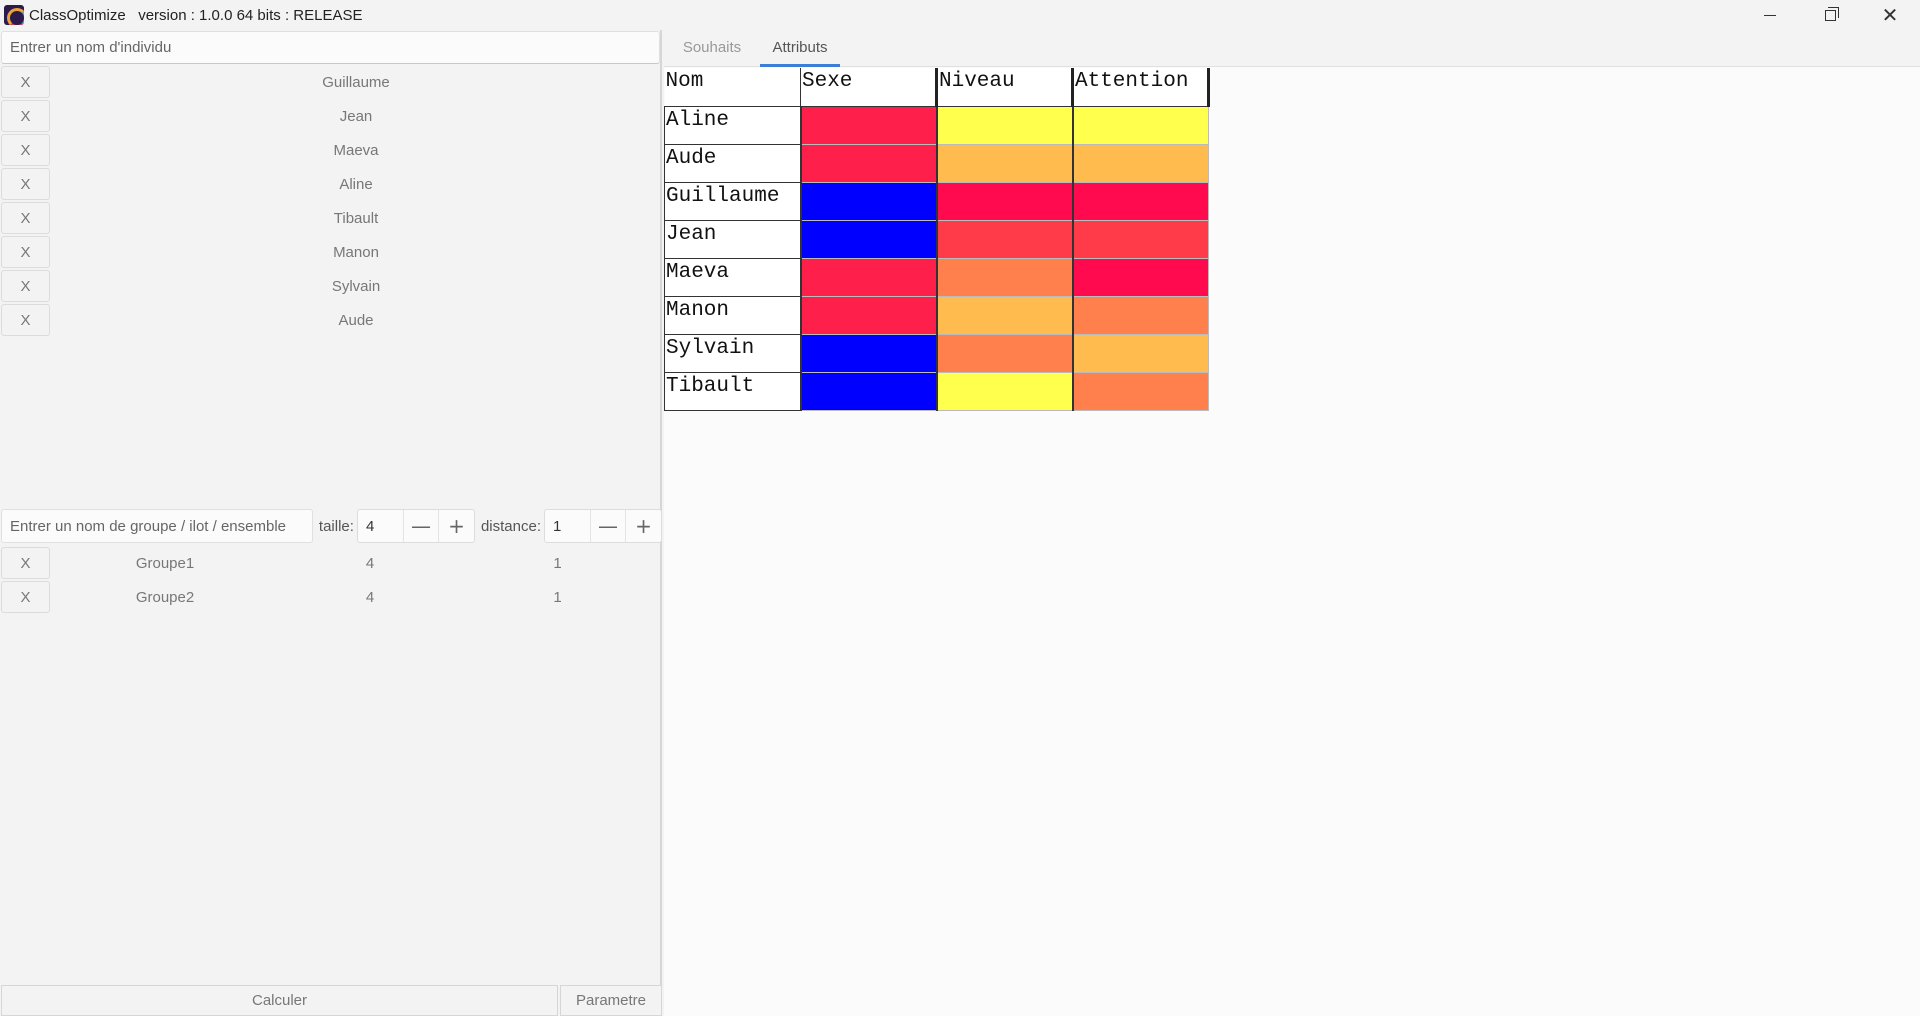  I want to click on bottom-actions: Calculer Parametre, so click(331, 1000).